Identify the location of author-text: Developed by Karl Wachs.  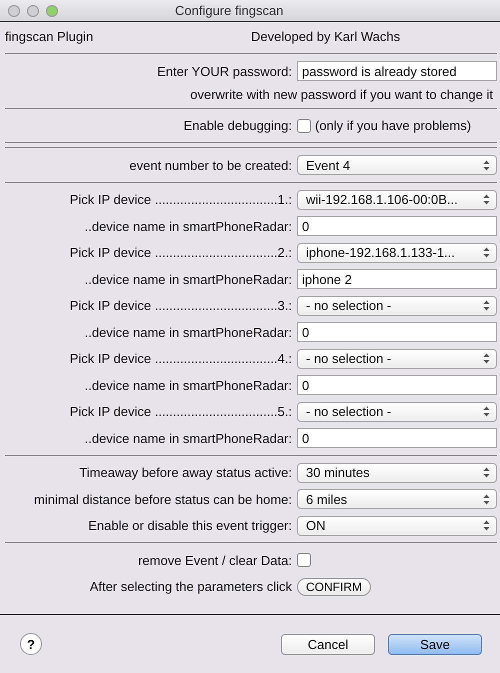
(326, 36).